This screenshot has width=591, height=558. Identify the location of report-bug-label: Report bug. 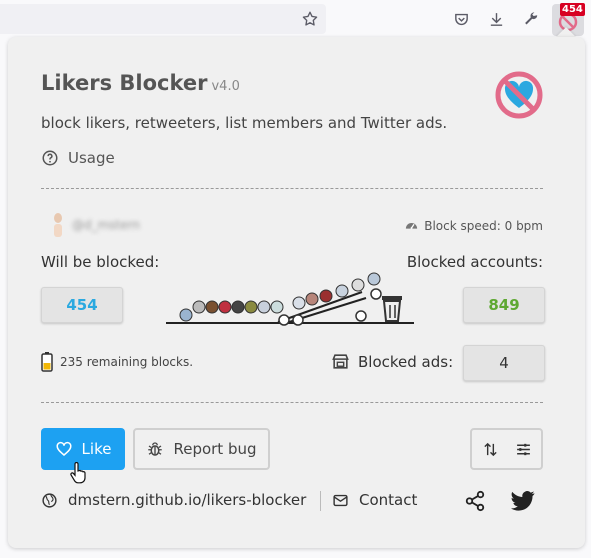
(215, 449).